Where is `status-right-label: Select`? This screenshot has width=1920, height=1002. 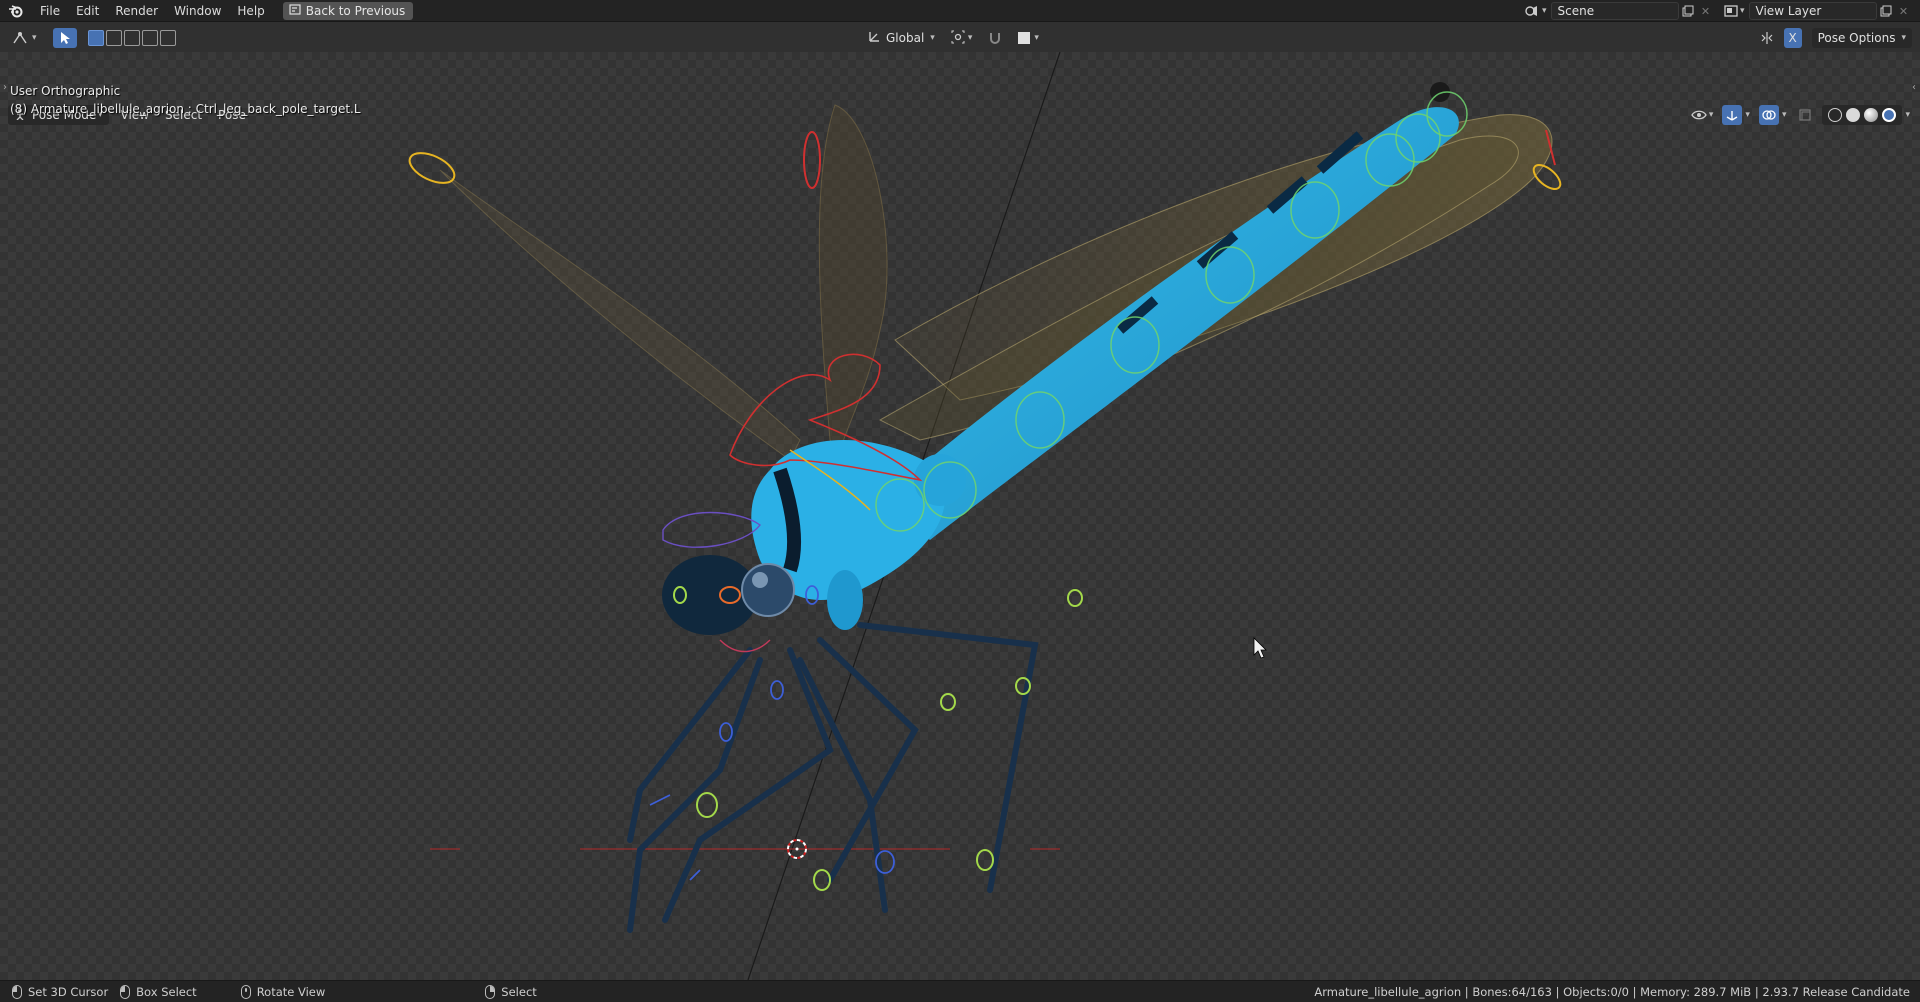 status-right-label: Select is located at coordinates (519, 991).